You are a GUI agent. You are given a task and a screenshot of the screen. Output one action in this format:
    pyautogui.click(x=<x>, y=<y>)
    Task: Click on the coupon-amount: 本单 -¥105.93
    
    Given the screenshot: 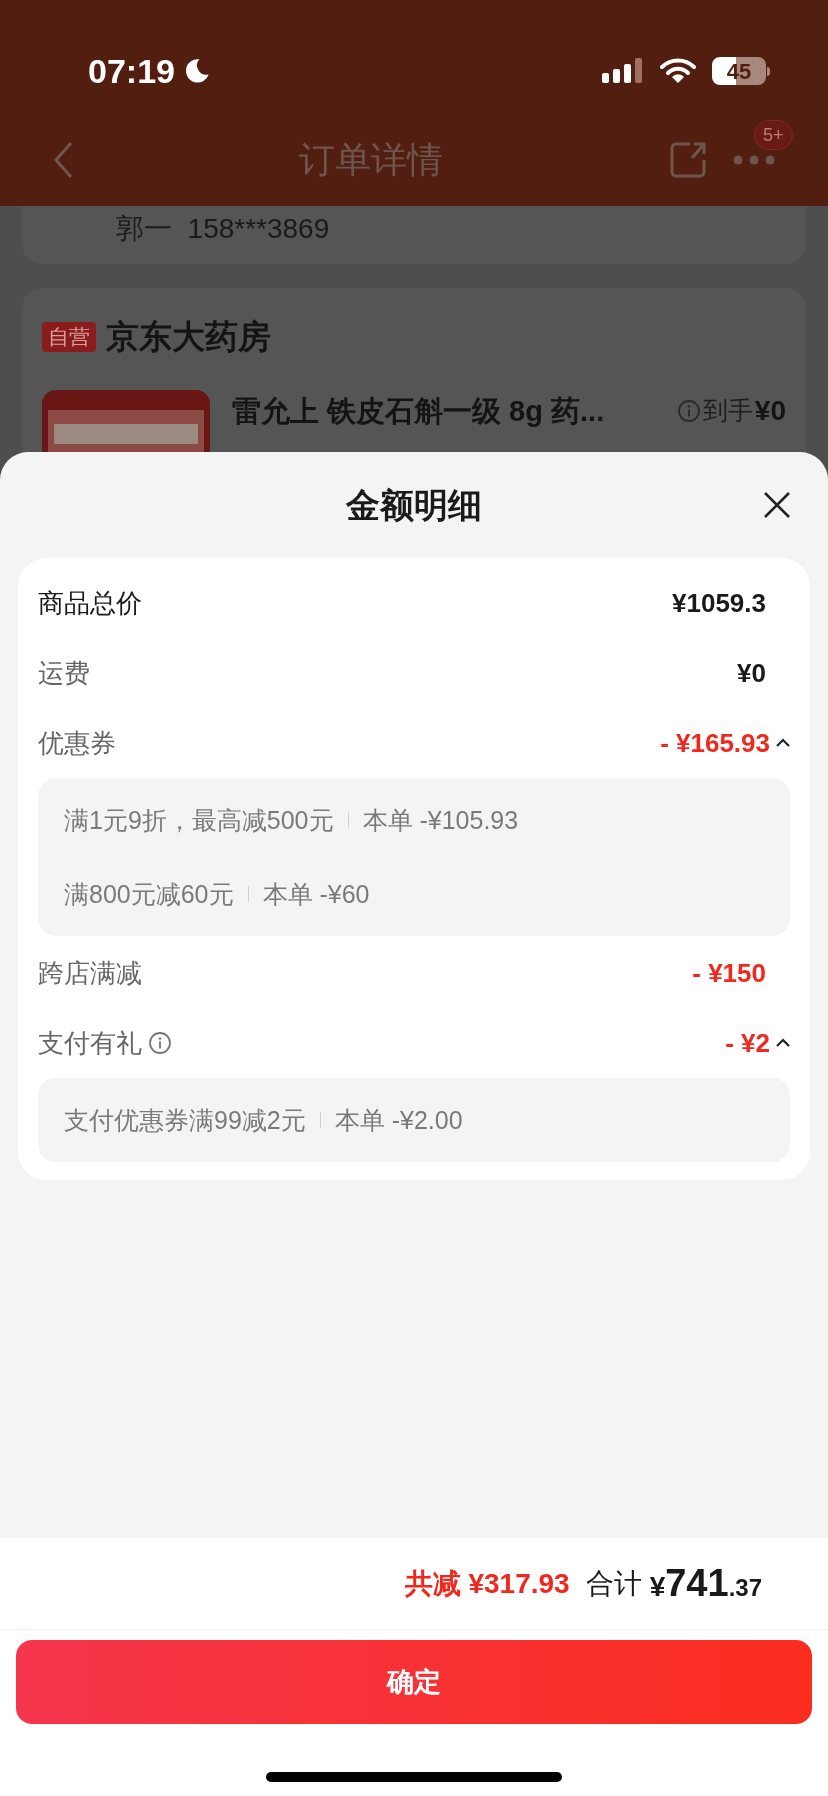 What is the action you would take?
    pyautogui.click(x=440, y=820)
    